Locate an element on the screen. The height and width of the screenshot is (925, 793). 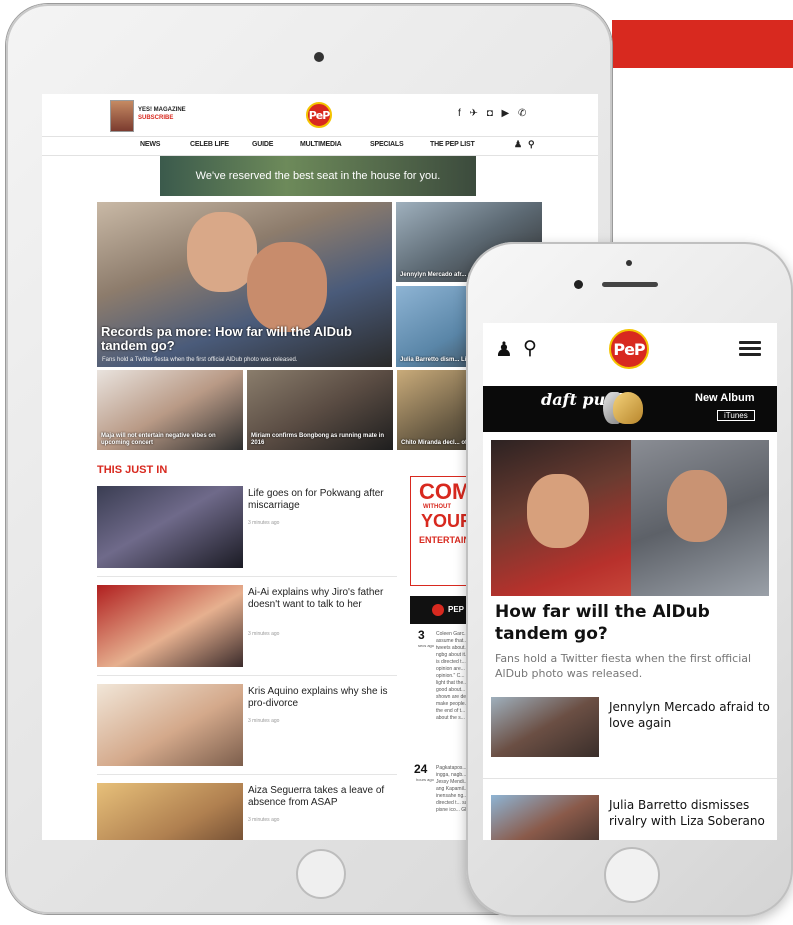
subscribe-link: SUBSCRIBE is located at coordinates (155, 118).